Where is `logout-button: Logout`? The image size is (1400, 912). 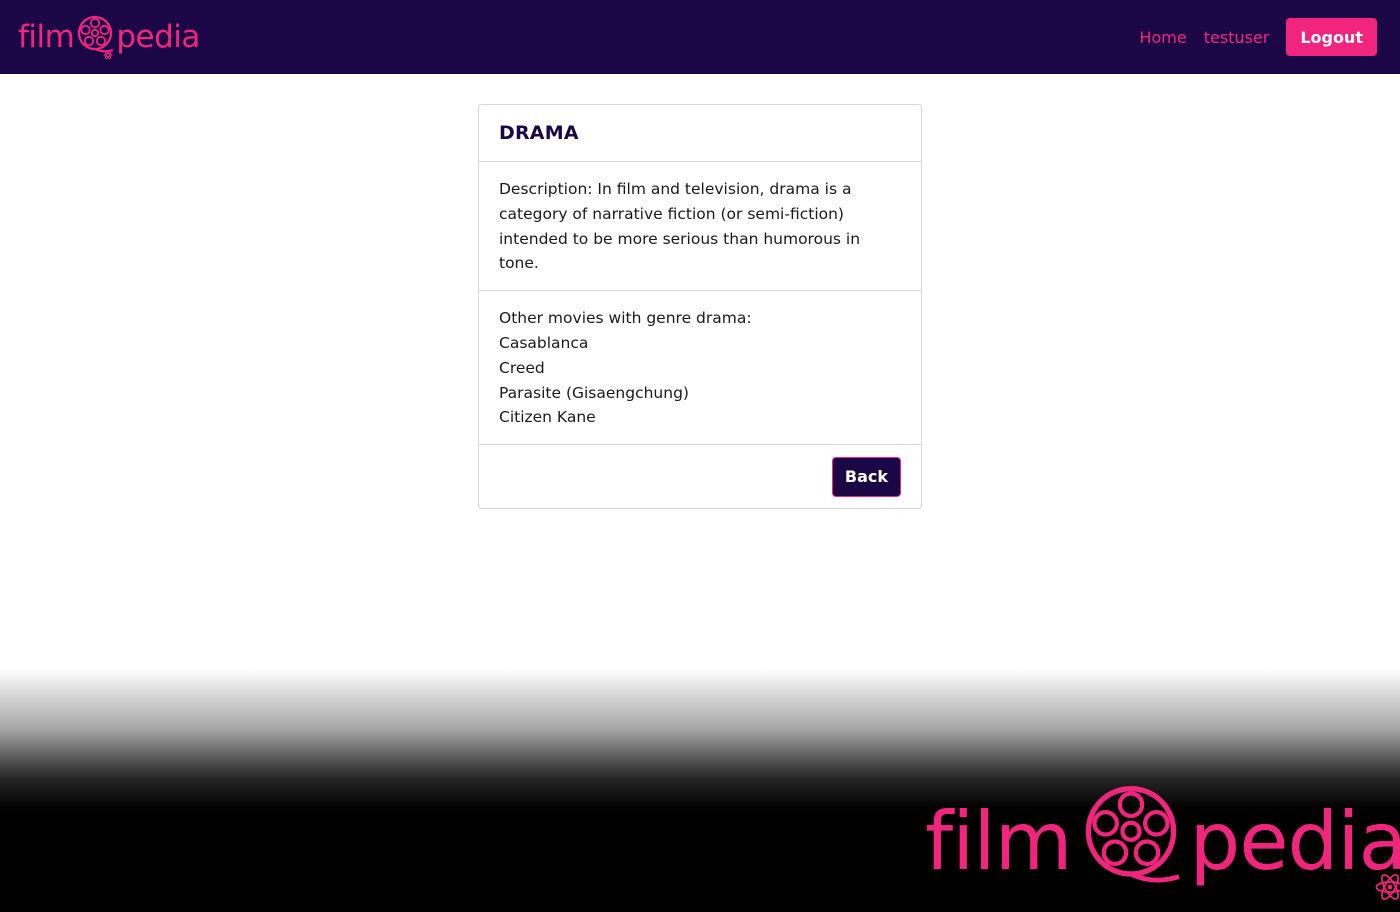 logout-button: Logout is located at coordinates (1331, 37).